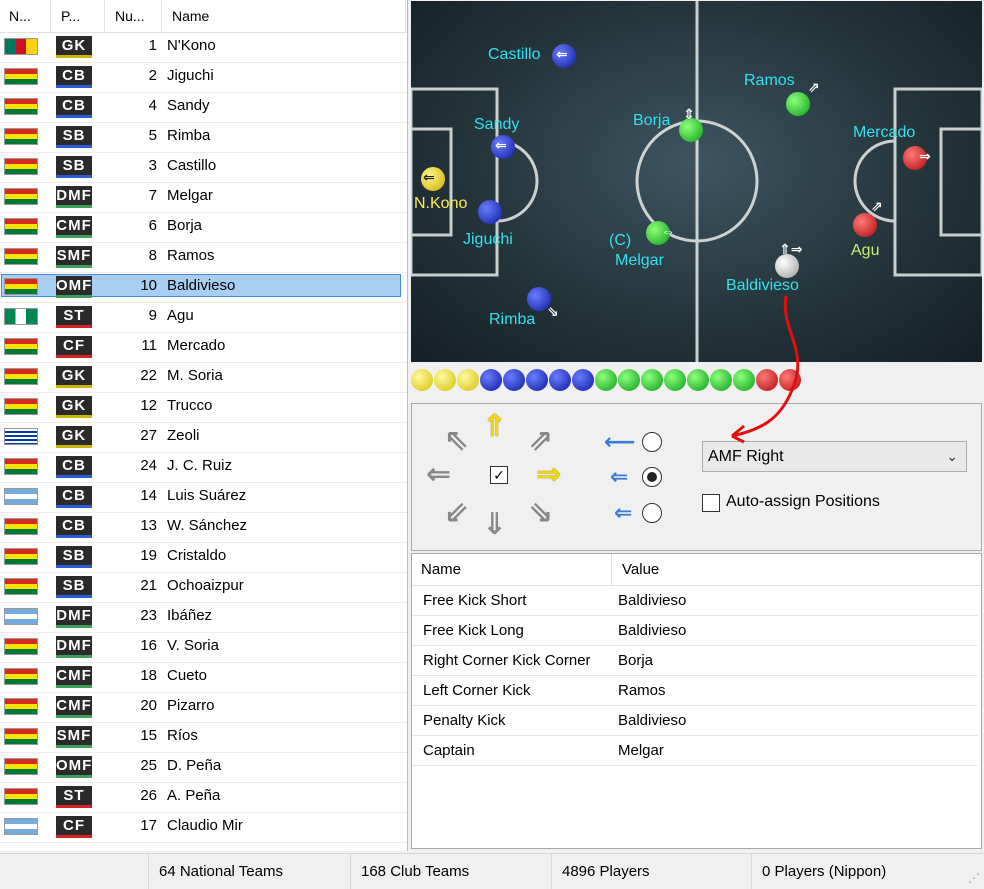 This screenshot has height=889, width=984. What do you see at coordinates (203, 648) in the screenshot?
I see `table-row: DMF 16 V. Soria` at bounding box center [203, 648].